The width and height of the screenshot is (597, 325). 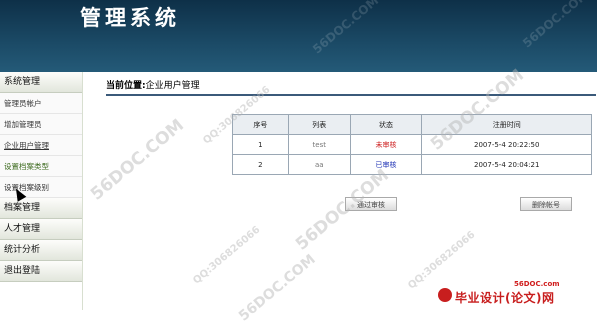 I want to click on cell-name: test, so click(x=319, y=144).